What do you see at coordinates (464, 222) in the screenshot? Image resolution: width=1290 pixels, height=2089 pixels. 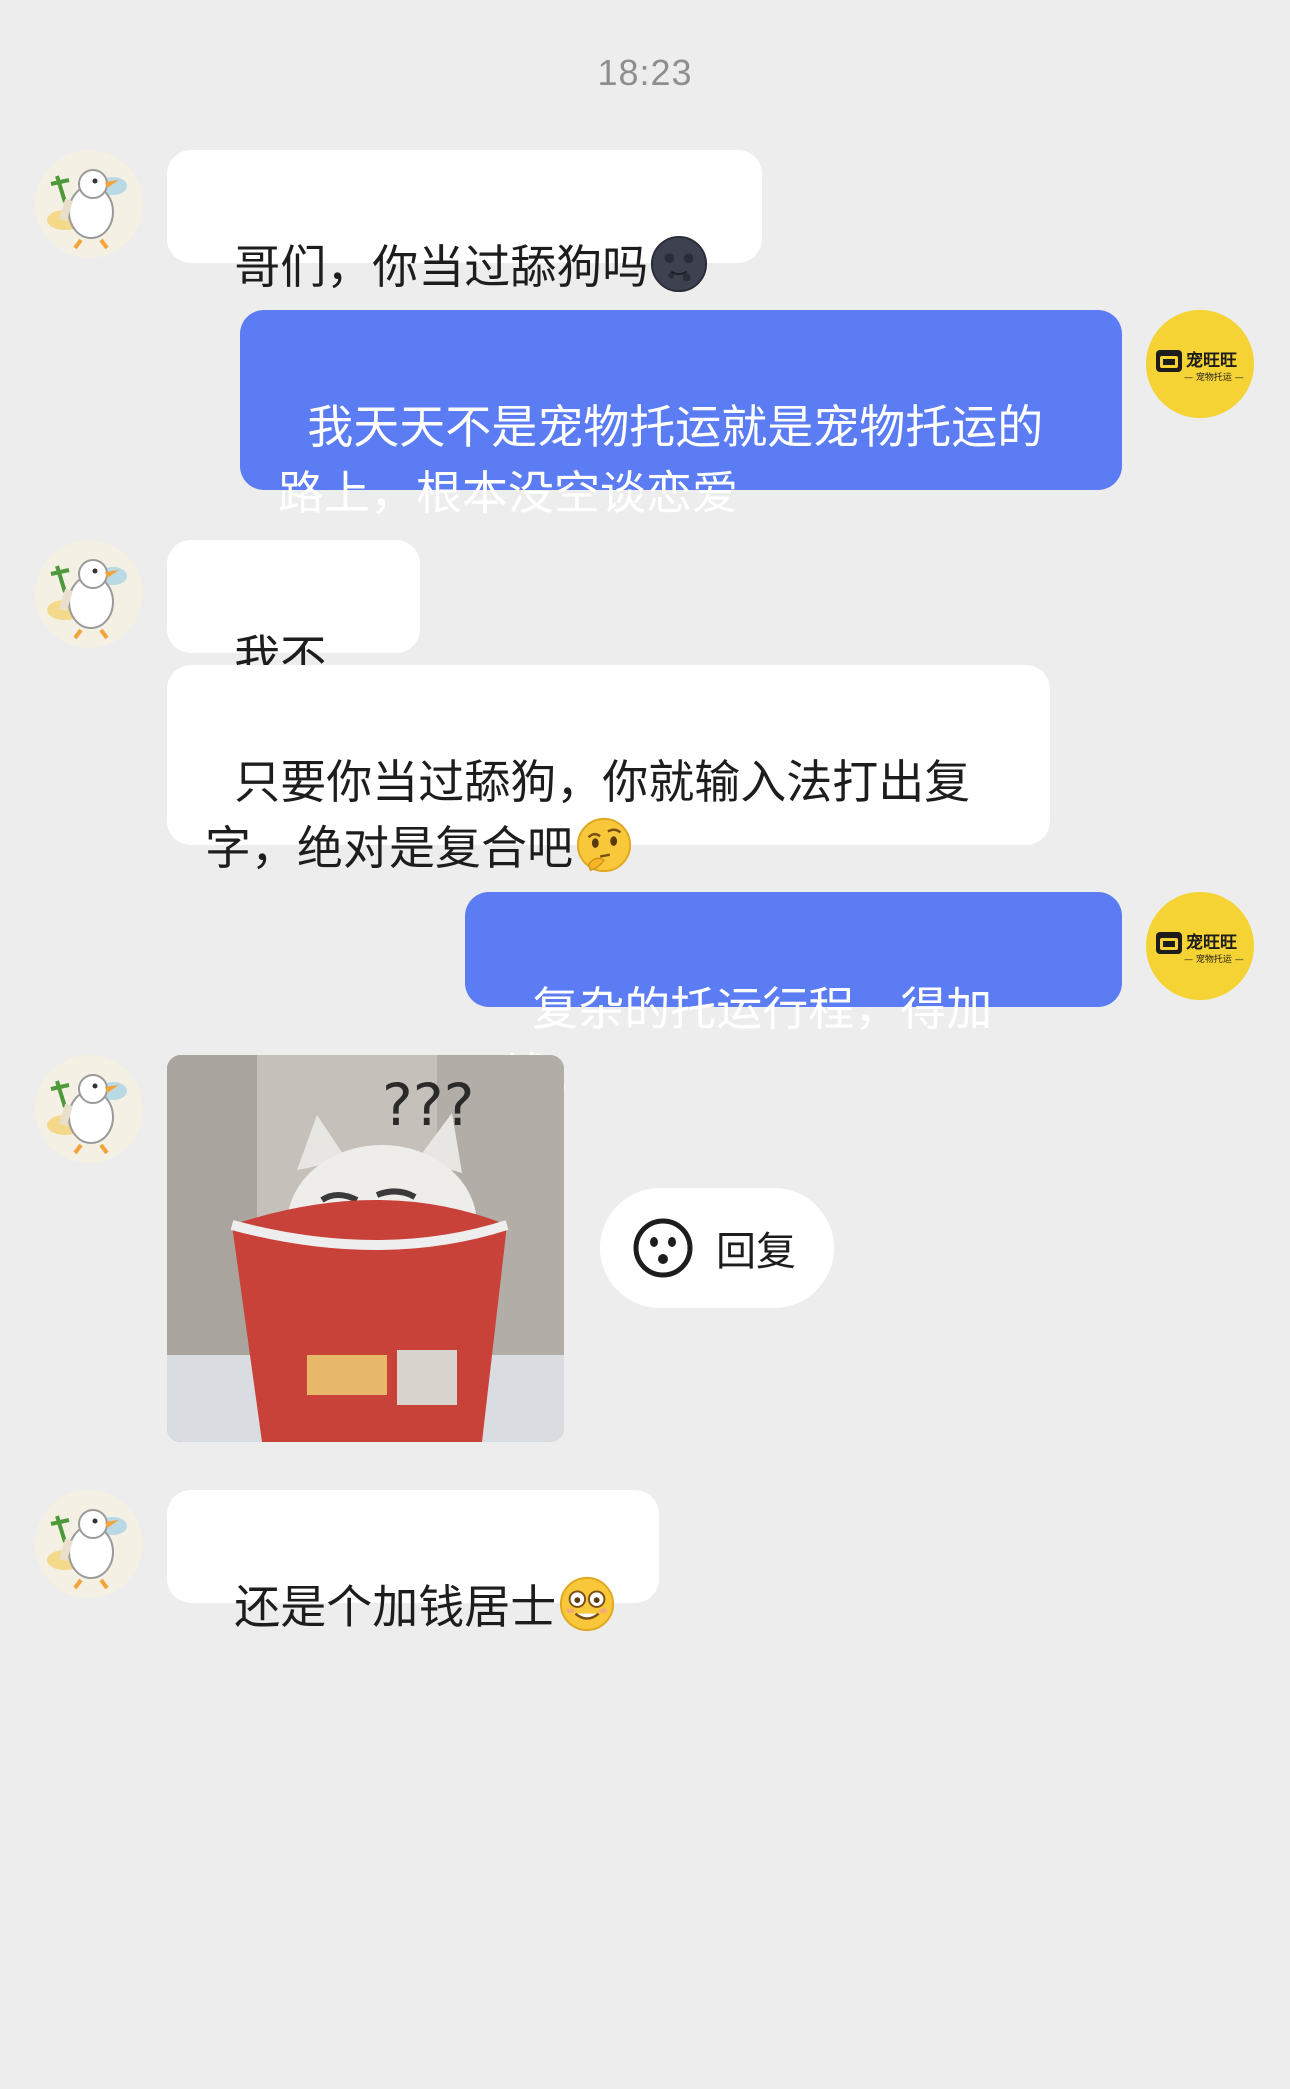 I see `message-bubble-incoming: 哥们，你当过舔狗吗` at bounding box center [464, 222].